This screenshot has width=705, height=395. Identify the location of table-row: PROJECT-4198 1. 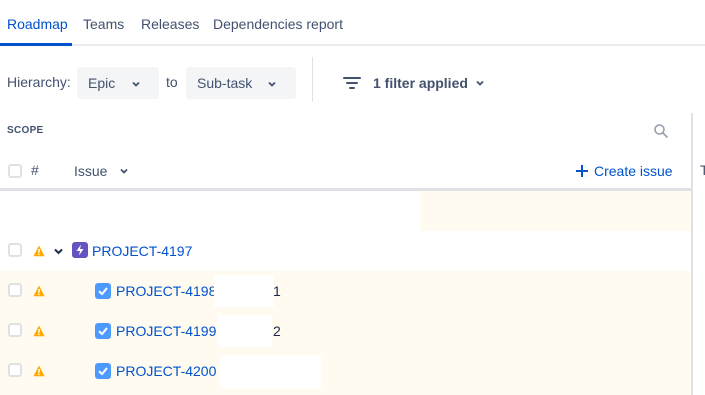
(345, 291).